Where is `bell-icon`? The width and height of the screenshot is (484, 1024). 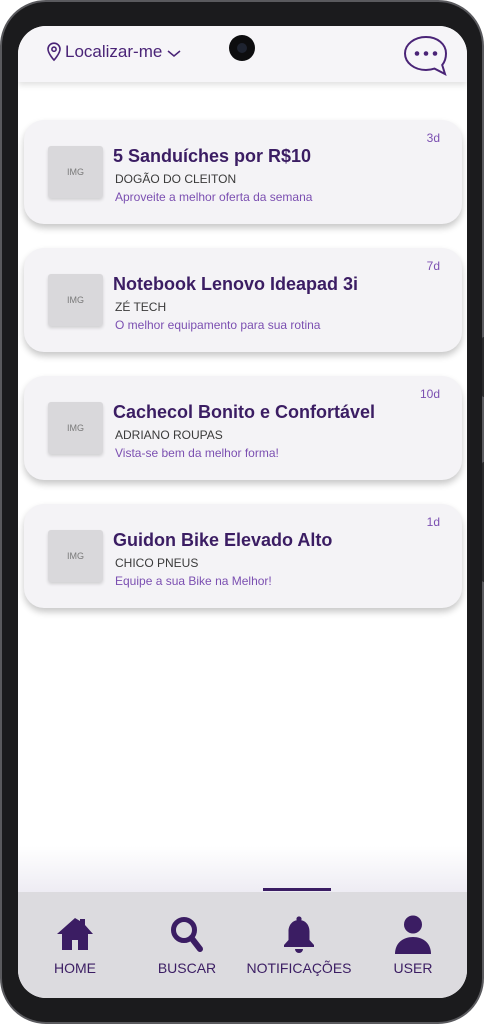
bell-icon is located at coordinates (299, 934).